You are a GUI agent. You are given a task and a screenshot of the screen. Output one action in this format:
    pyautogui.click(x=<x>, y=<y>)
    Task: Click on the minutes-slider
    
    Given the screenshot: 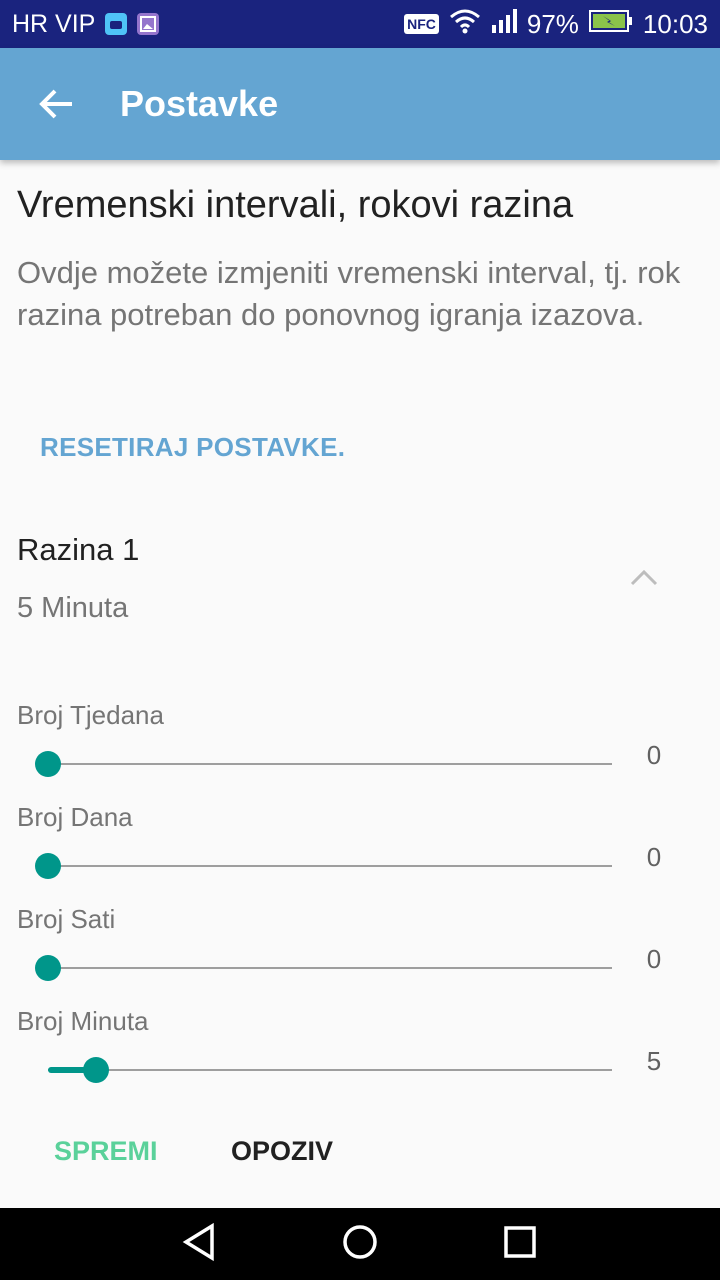 What is the action you would take?
    pyautogui.click(x=330, y=1070)
    